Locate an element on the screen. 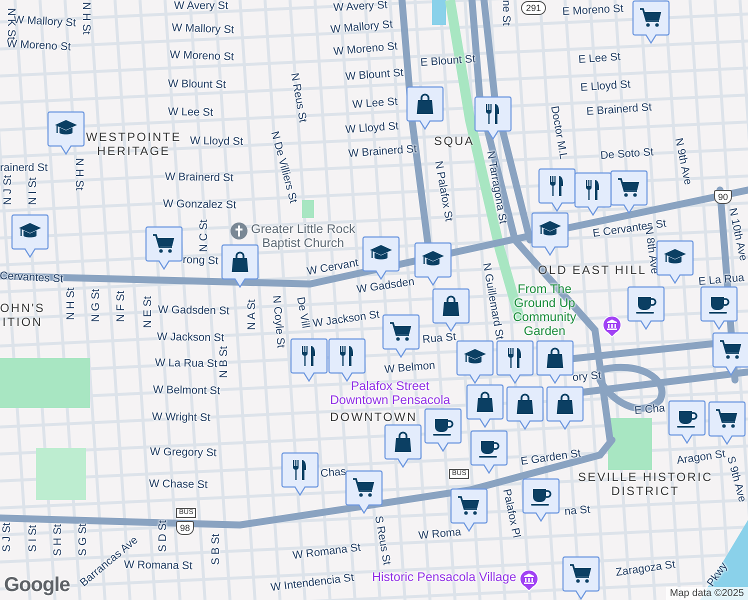 The width and height of the screenshot is (748, 600). street-label: Chas is located at coordinates (333, 473).